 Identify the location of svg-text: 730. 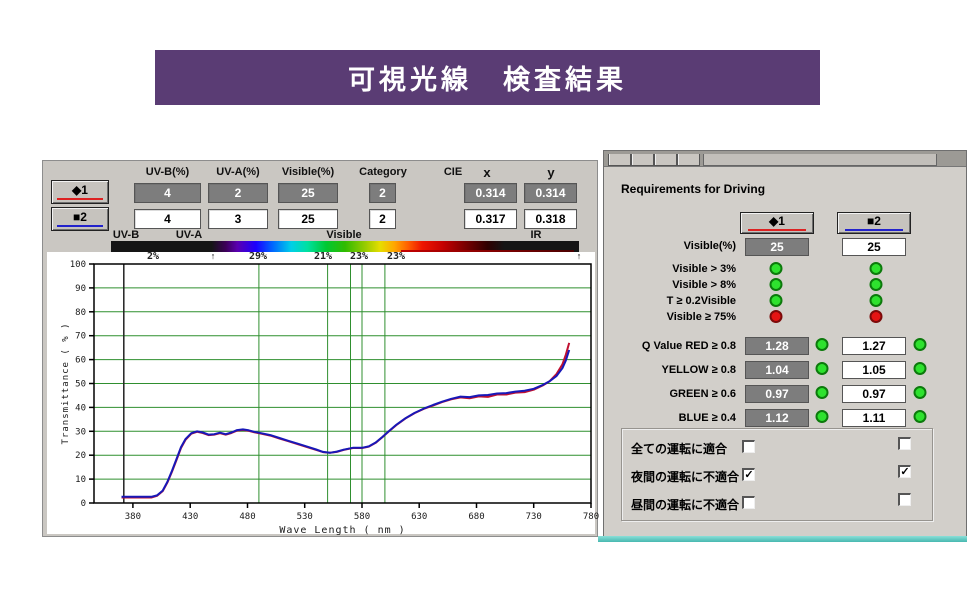
(534, 517).